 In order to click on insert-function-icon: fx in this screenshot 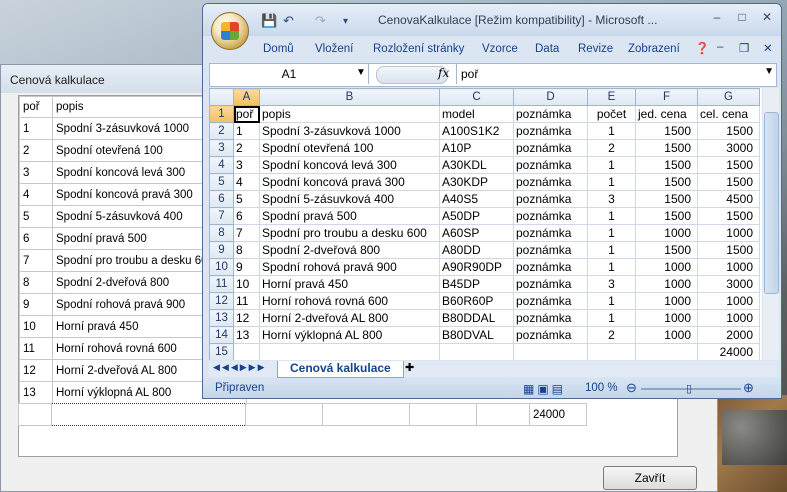, I will do `click(443, 73)`.